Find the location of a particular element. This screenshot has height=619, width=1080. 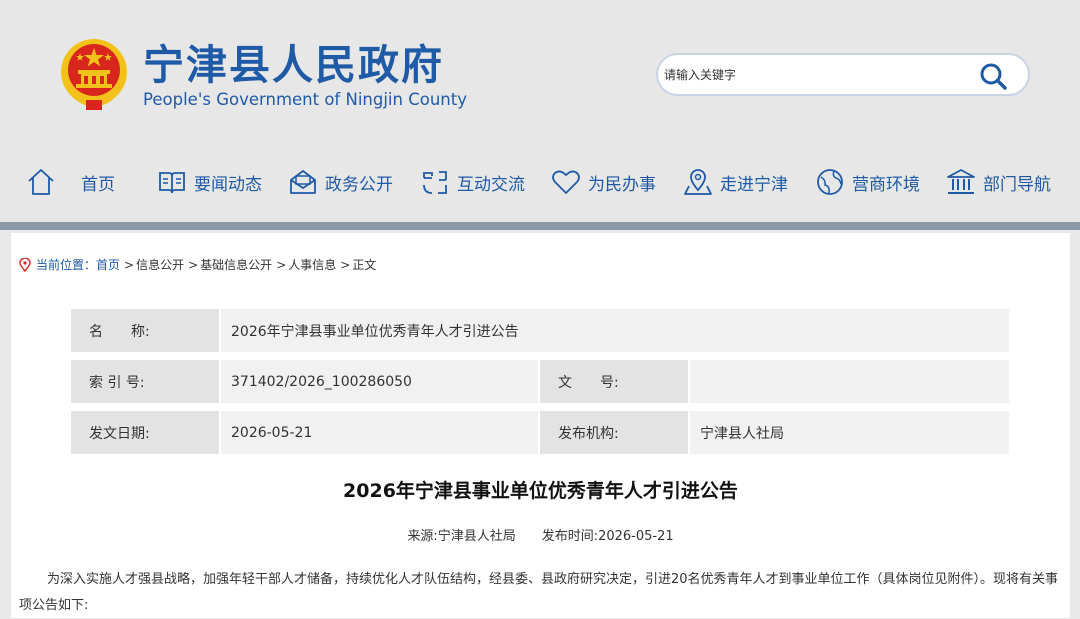

name-label: 名 称: is located at coordinates (145, 330).